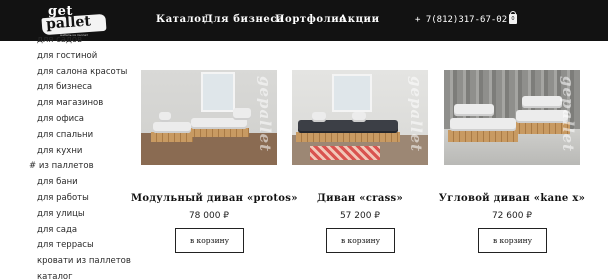 The image size is (608, 280). I want to click on logo-text-bottom: pallet, so click(68, 23).